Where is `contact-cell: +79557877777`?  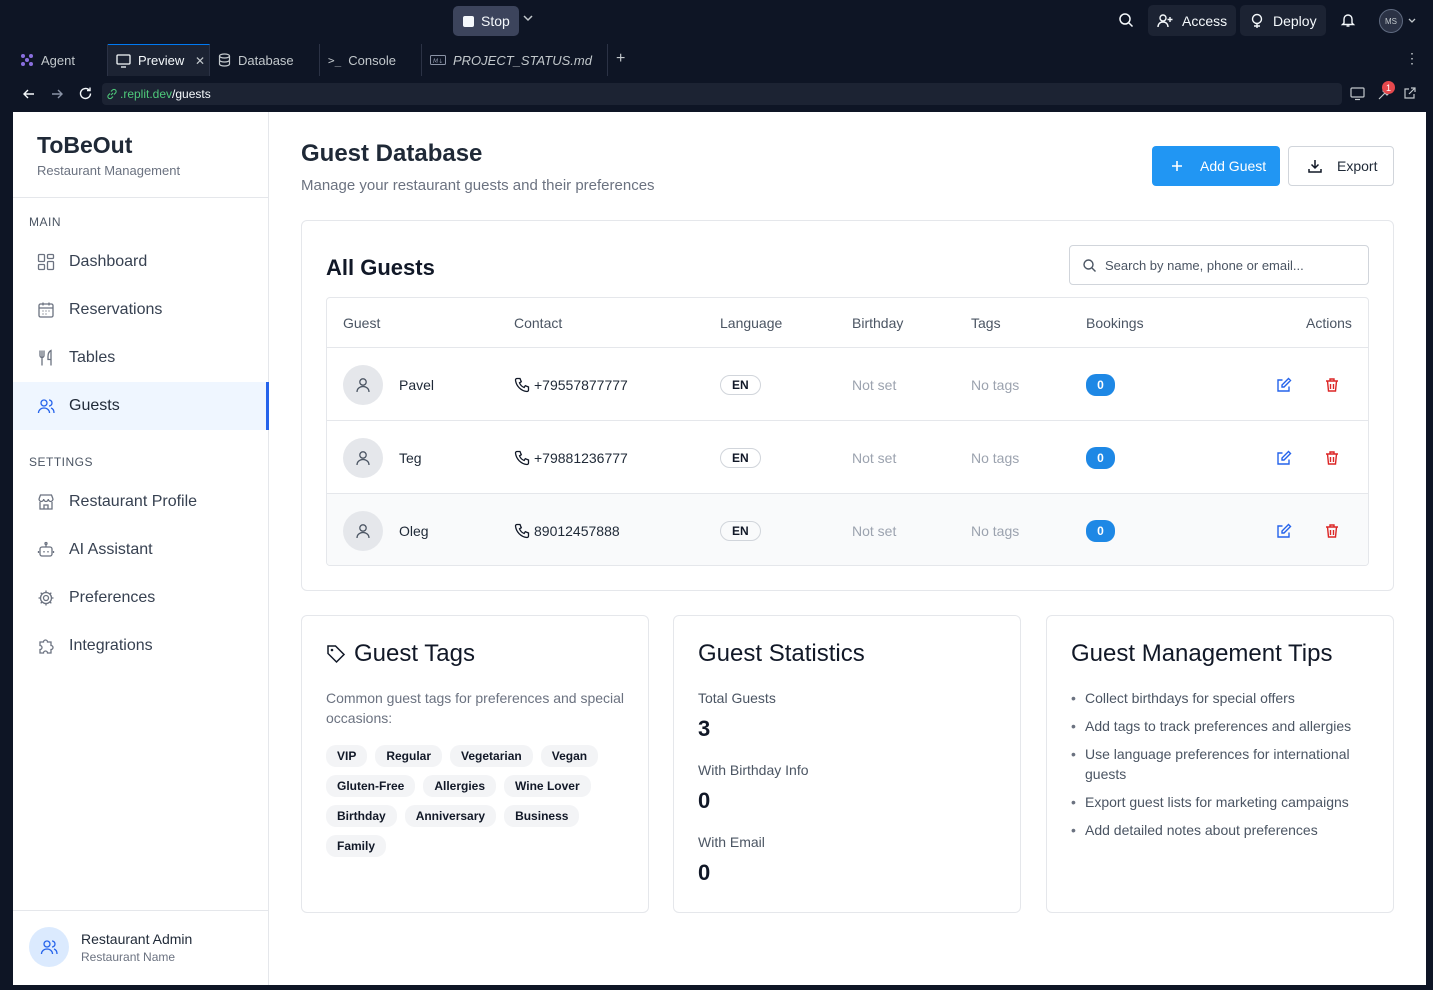
contact-cell: +79557877777 is located at coordinates (571, 384).